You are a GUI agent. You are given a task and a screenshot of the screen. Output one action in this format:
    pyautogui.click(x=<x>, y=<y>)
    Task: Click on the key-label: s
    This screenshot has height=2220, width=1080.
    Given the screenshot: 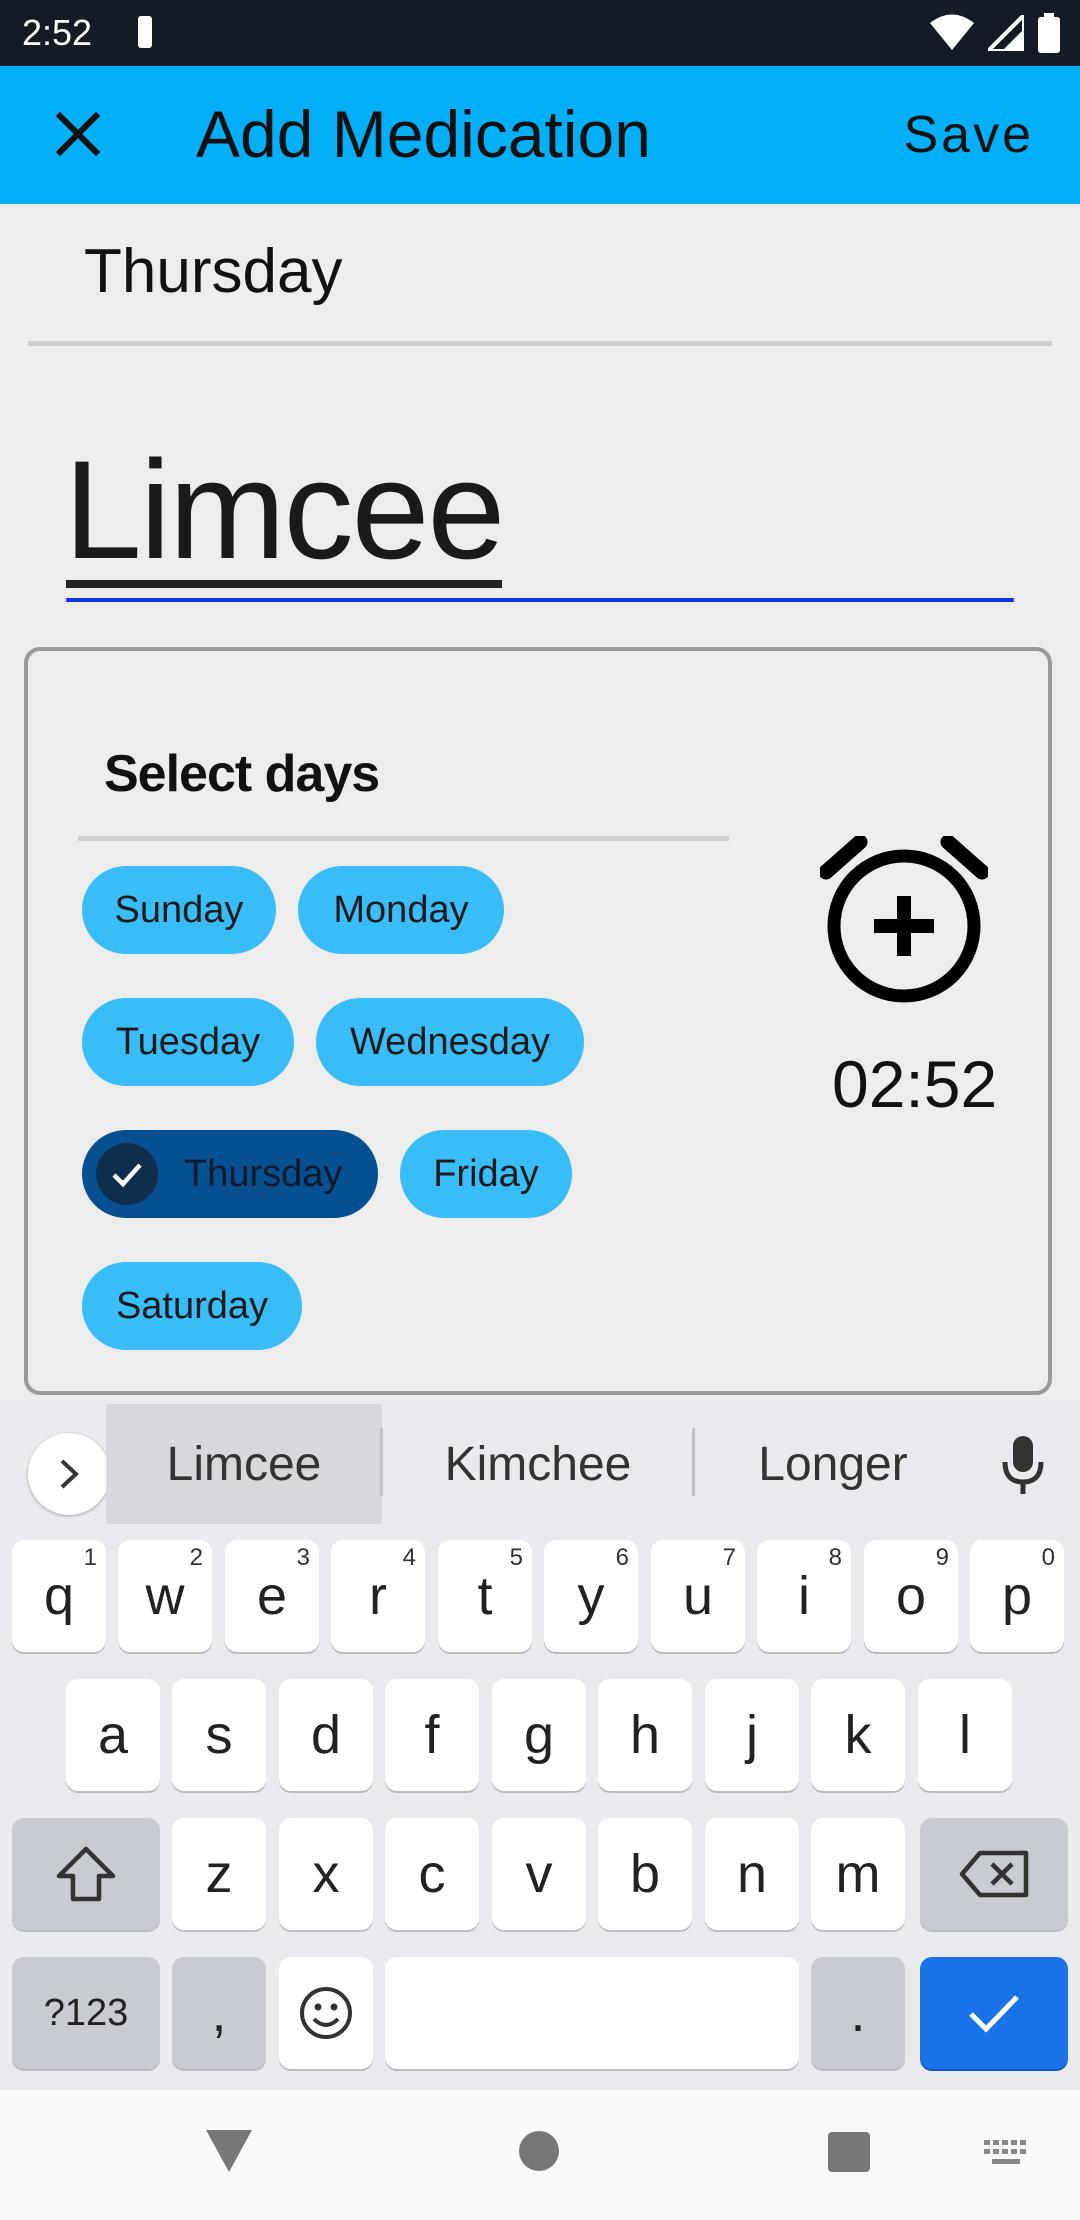 What is the action you would take?
    pyautogui.click(x=219, y=1735)
    